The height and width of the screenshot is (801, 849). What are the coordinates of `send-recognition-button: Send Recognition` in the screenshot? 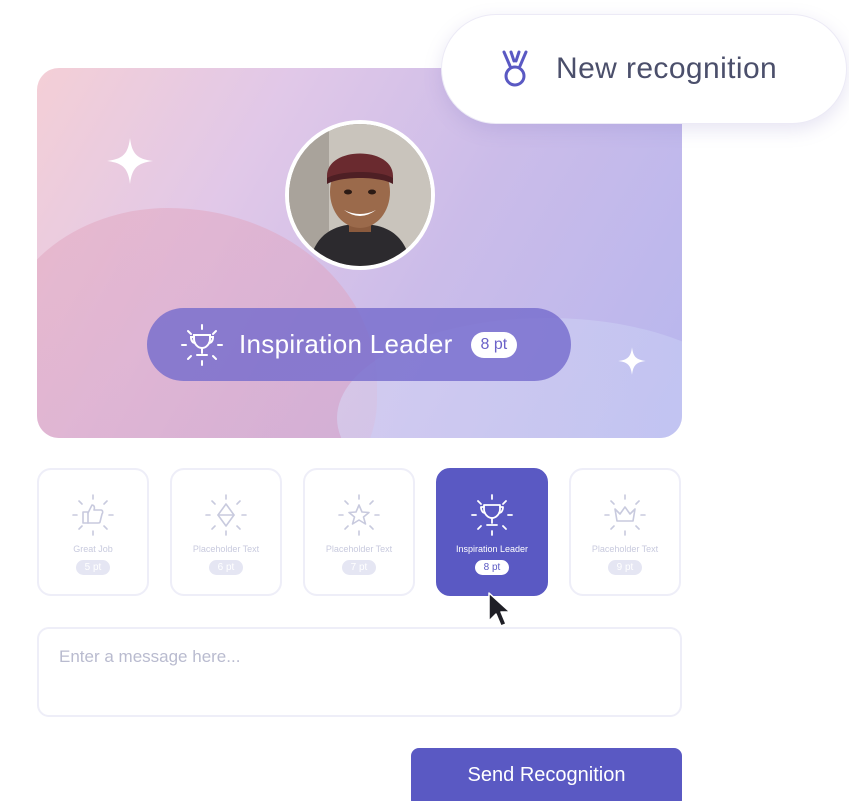 It's located at (546, 774).